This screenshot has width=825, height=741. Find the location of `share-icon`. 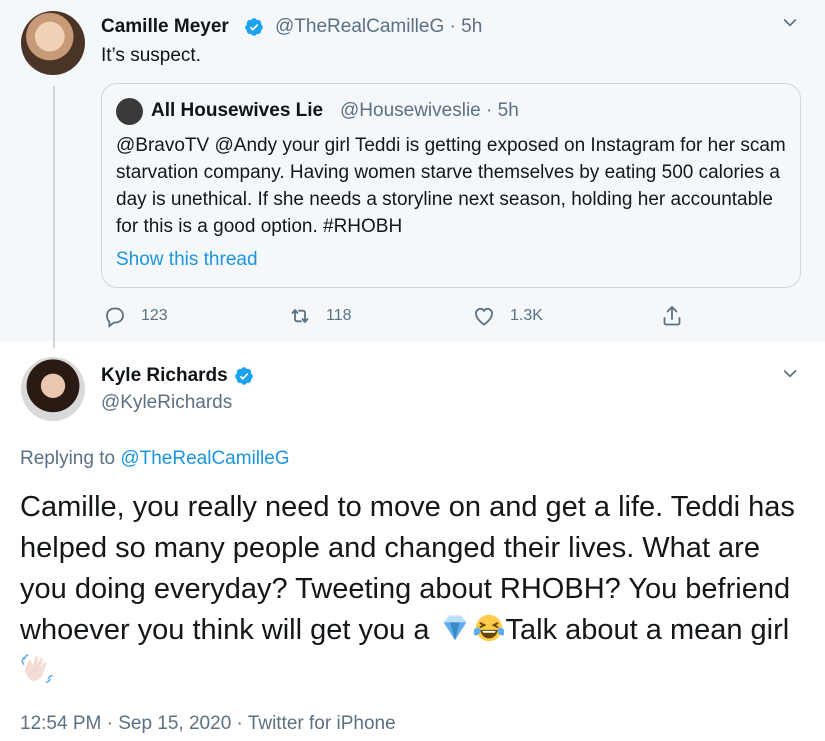

share-icon is located at coordinates (672, 316).